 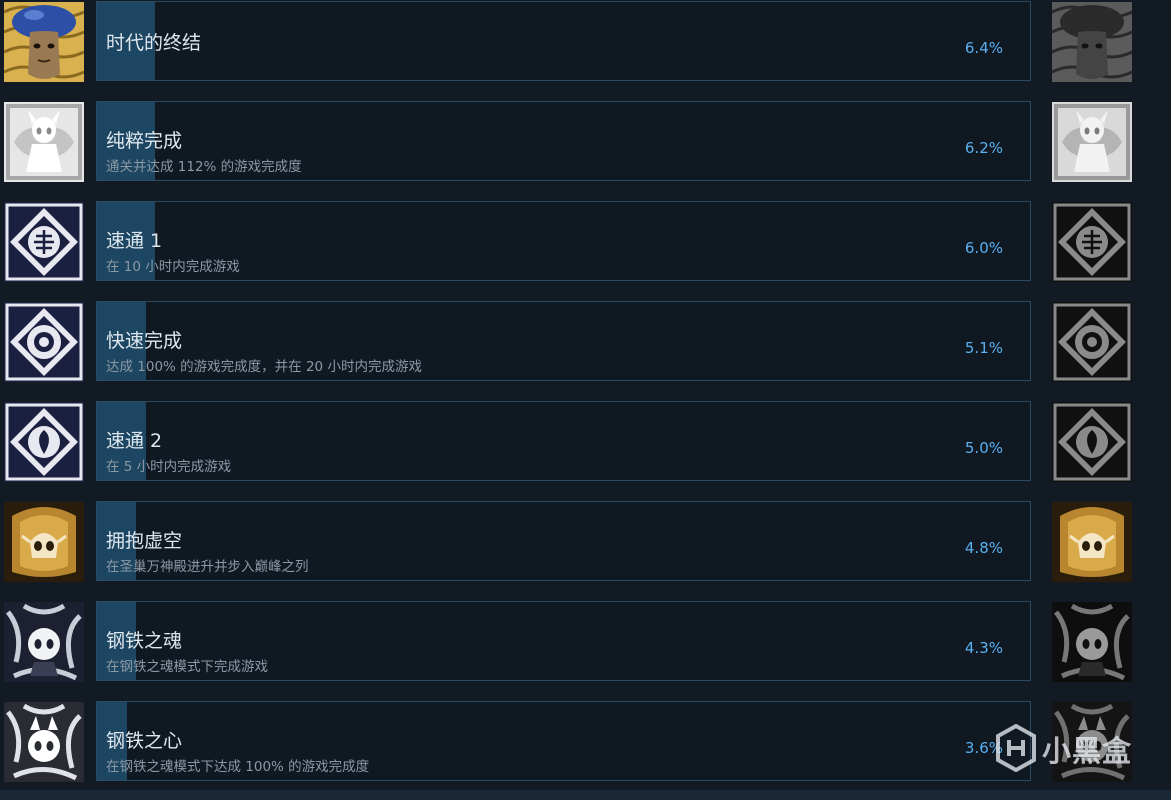 I want to click on achievement-description: 在 10 小时内完成游戏, so click(x=173, y=267).